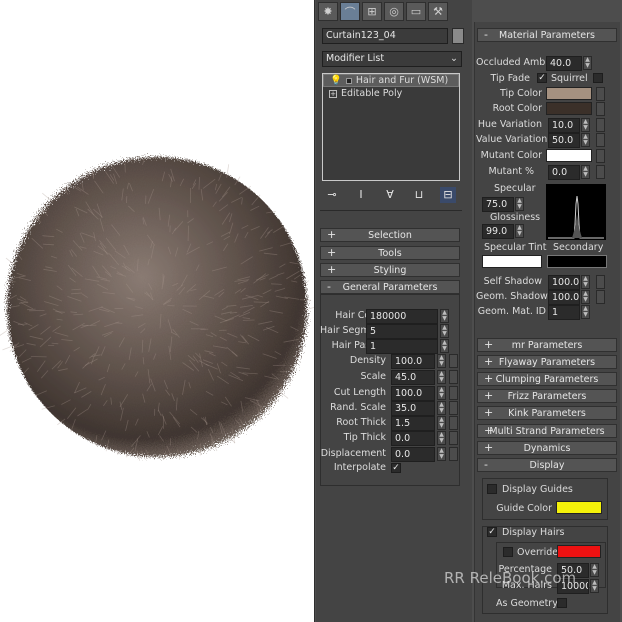 This screenshot has width=622, height=622. What do you see at coordinates (569, 155) in the screenshot?
I see `mutant-color-swatch` at bounding box center [569, 155].